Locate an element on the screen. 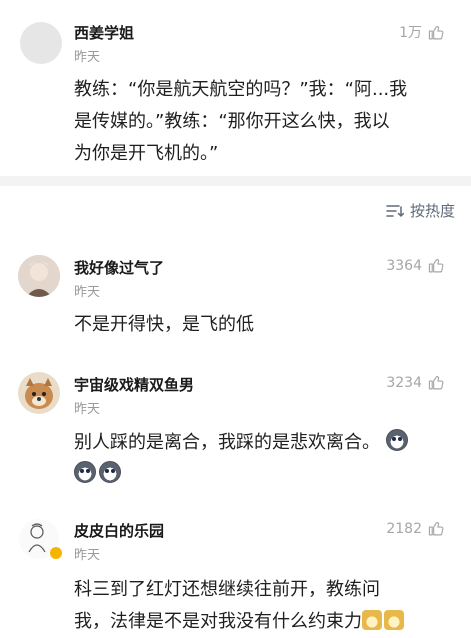 The width and height of the screenshot is (471, 638). comment-content: 科三到了红灯还想继续往前开，教练问 我，法律是不是对我没有什么约束力 is located at coordinates (269, 606).